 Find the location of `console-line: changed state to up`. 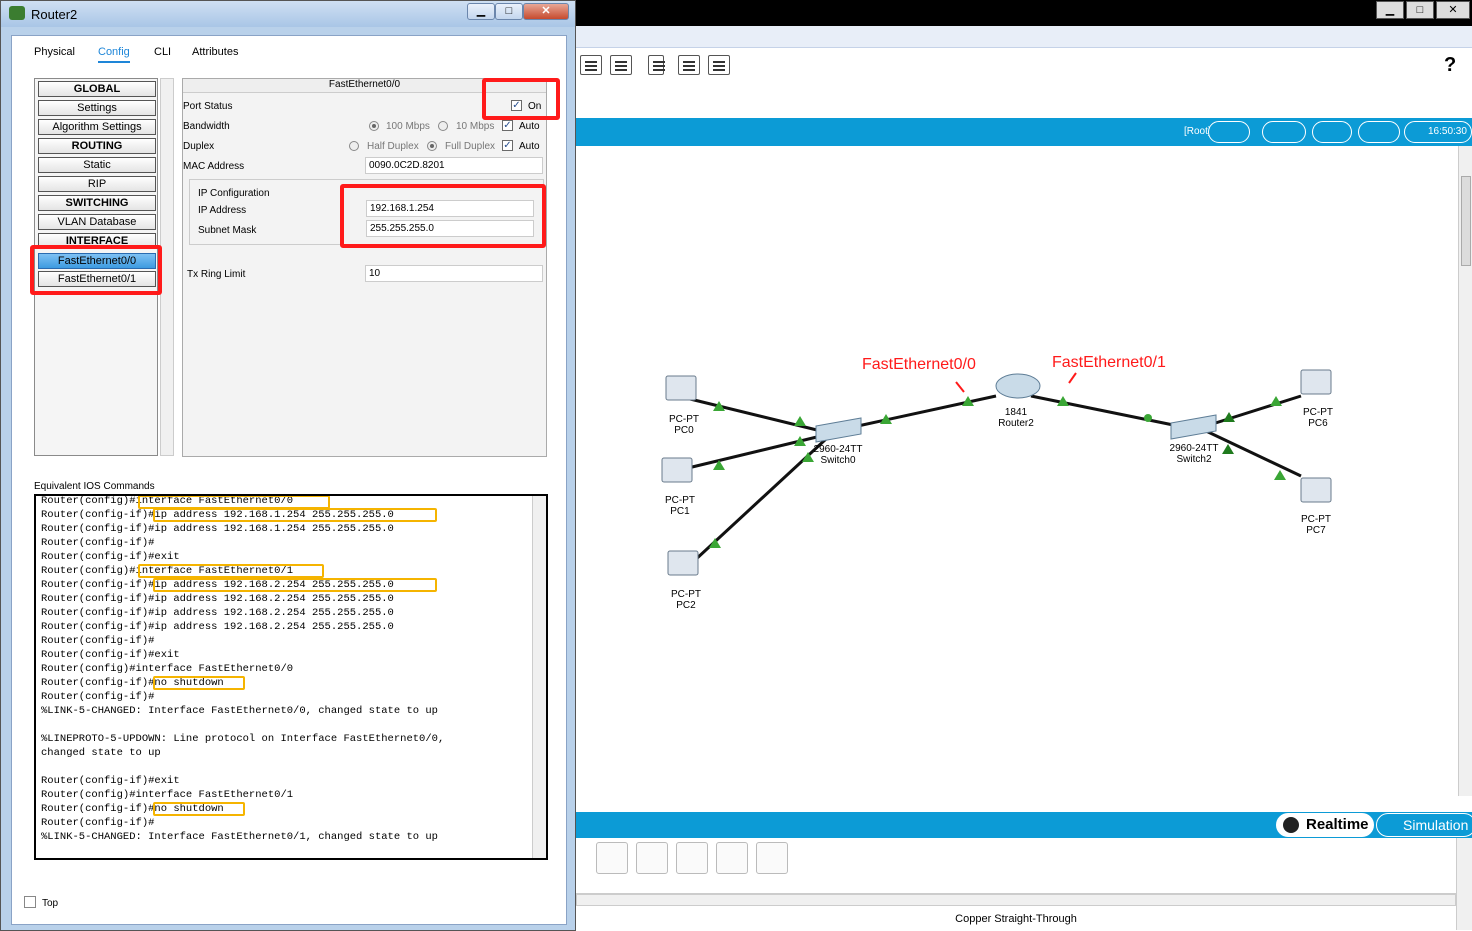

console-line: changed state to up is located at coordinates (101, 753).